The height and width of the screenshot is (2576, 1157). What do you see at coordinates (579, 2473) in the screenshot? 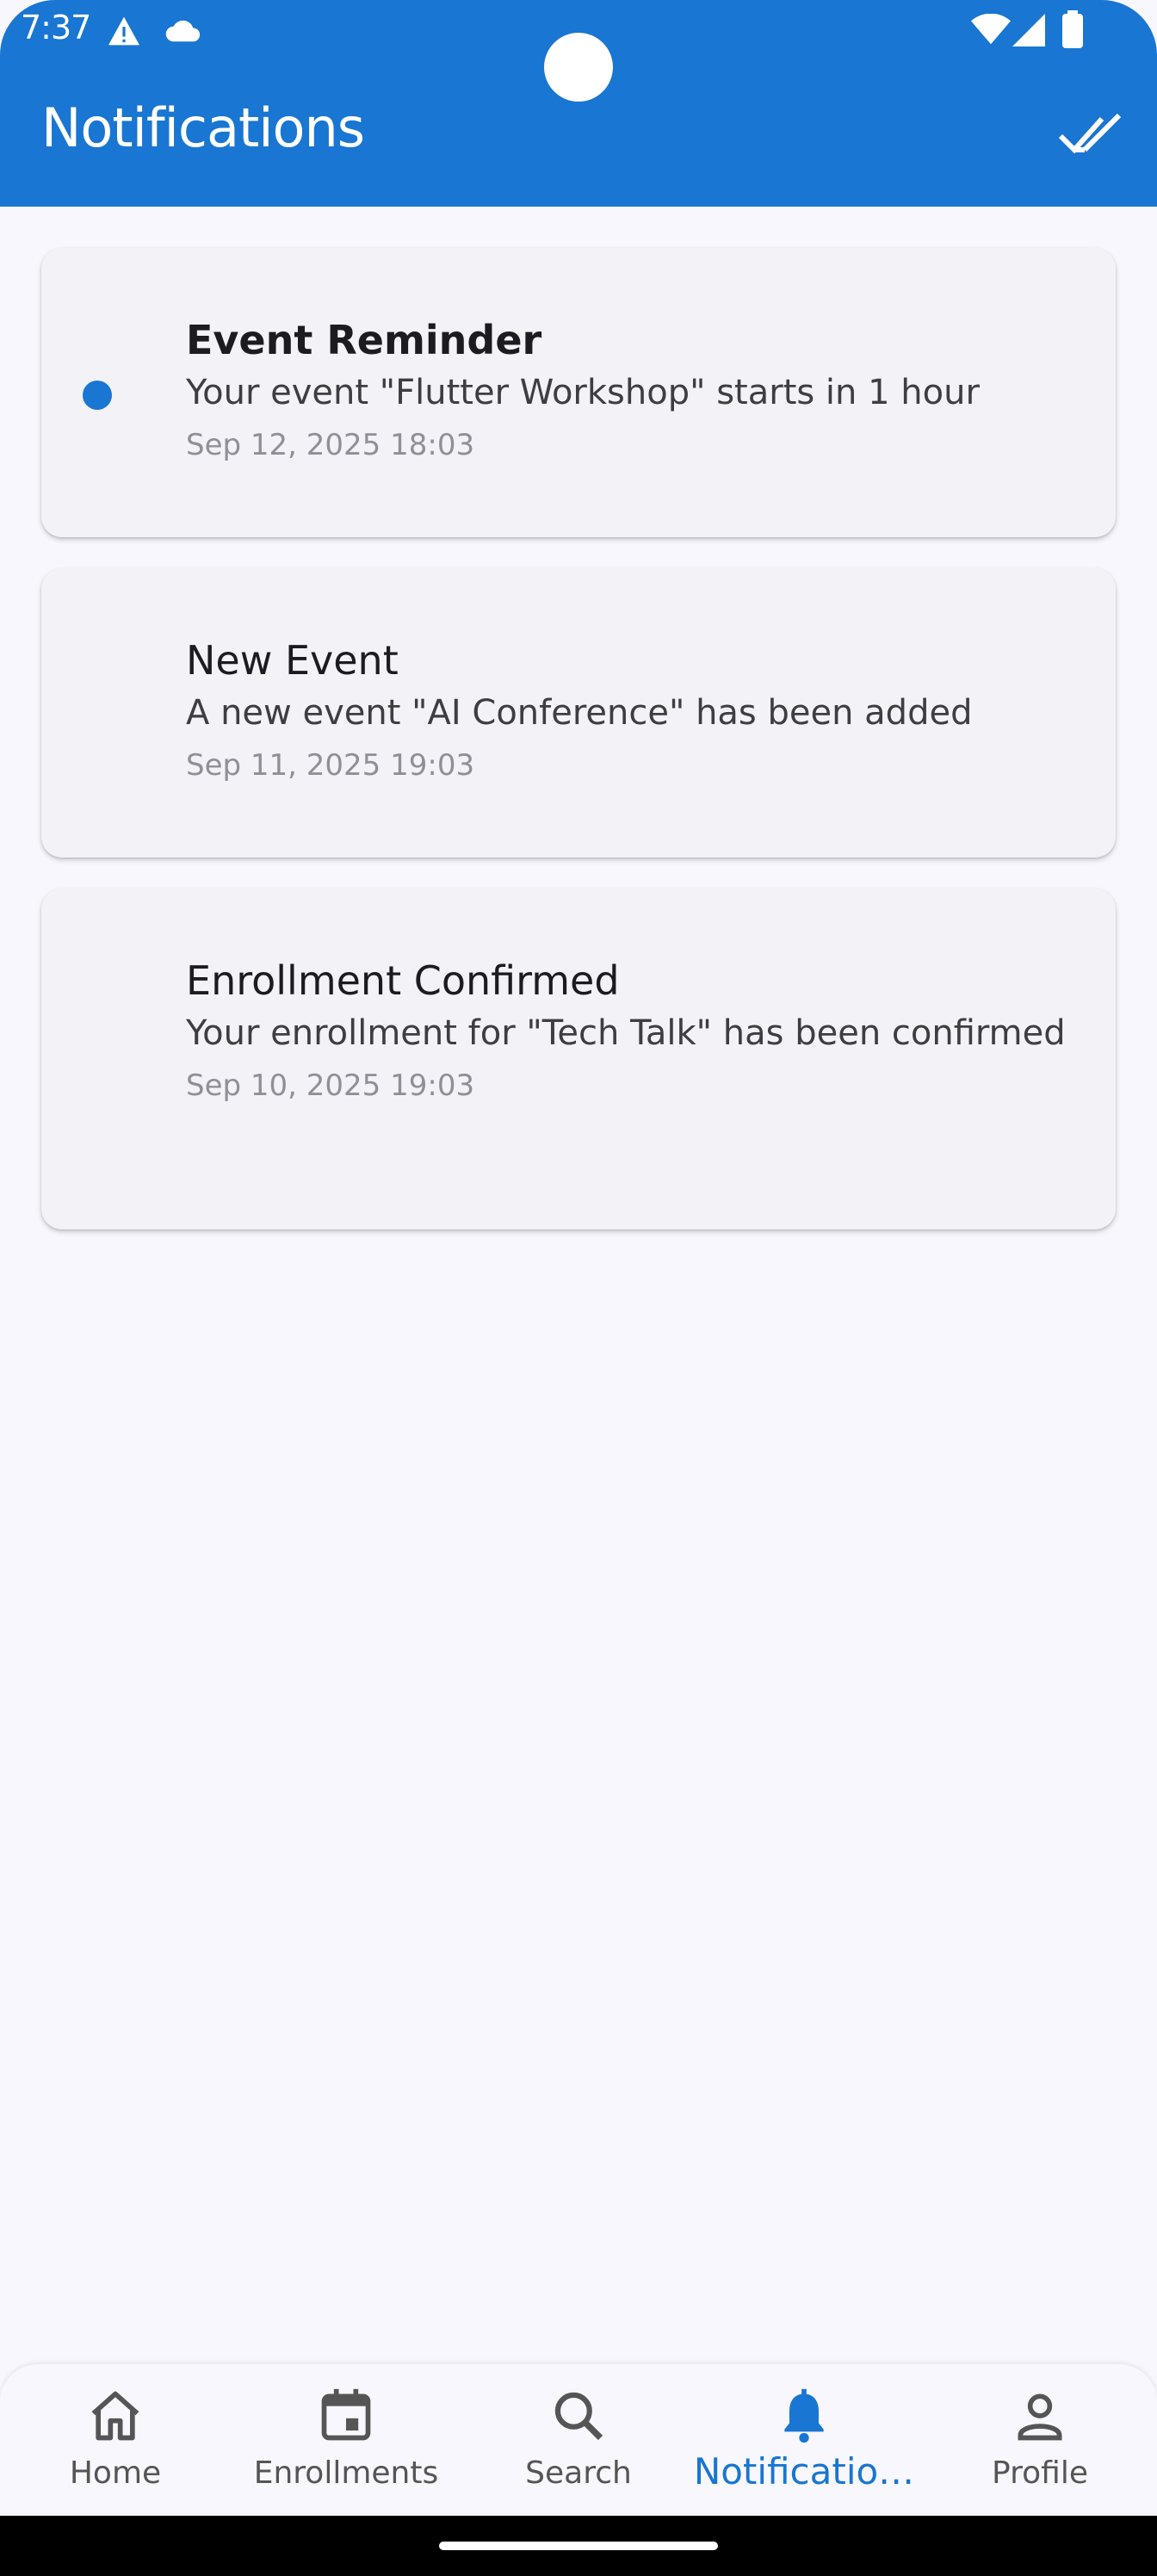
I see `nav-label-search: Search` at bounding box center [579, 2473].